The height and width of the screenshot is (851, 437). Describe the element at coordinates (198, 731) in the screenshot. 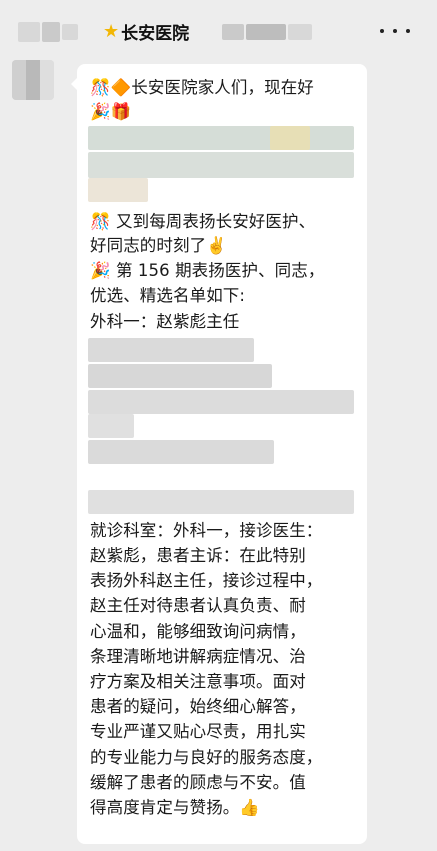

I see `detail-line: 专业严谨又贴心尽责，用扎实` at that location.